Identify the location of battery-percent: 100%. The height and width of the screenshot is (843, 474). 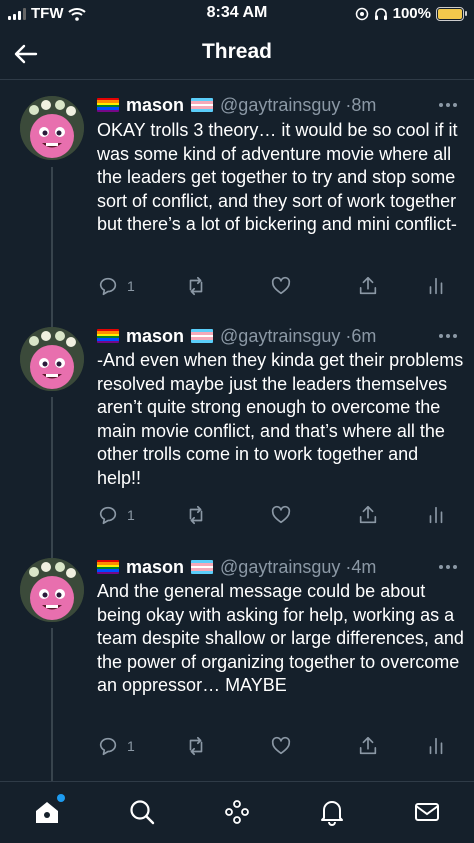
(411, 13).